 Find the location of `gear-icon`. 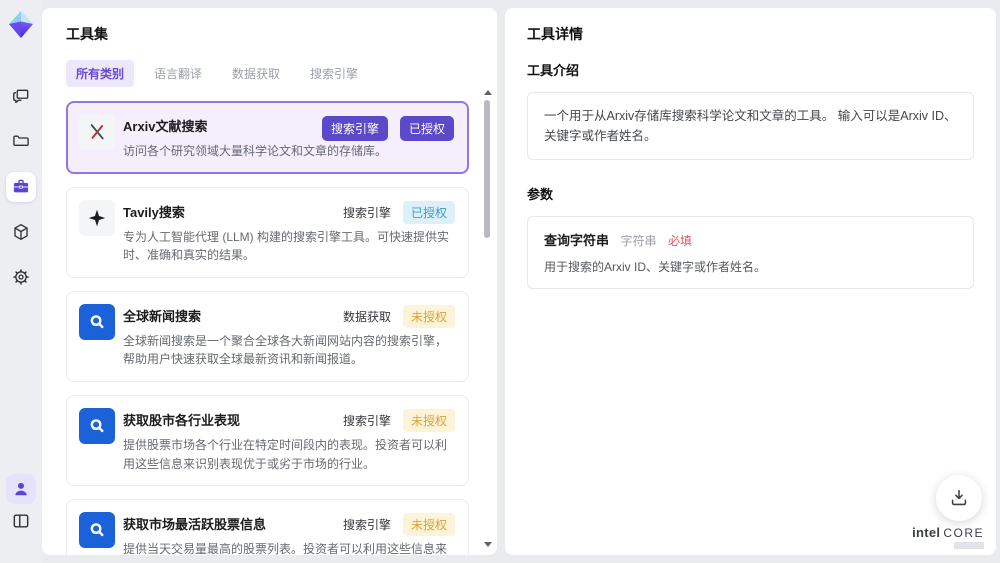

gear-icon is located at coordinates (21, 277).